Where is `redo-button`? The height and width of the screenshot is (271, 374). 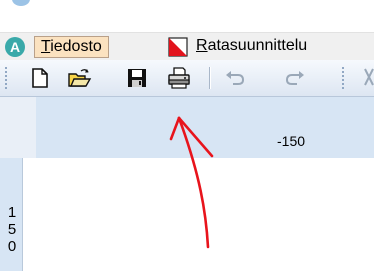 redo-button is located at coordinates (295, 78).